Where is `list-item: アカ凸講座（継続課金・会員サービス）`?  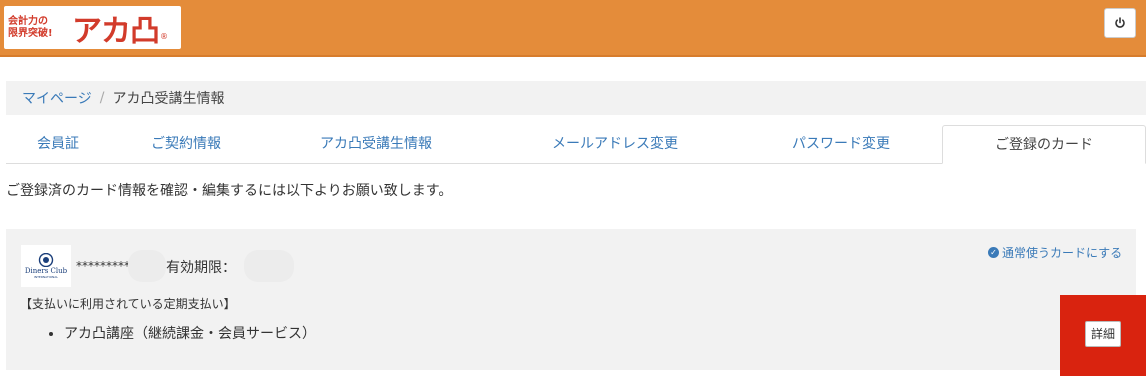
list-item: アカ凸講座（継続課金・会員サービス） is located at coordinates (190, 333).